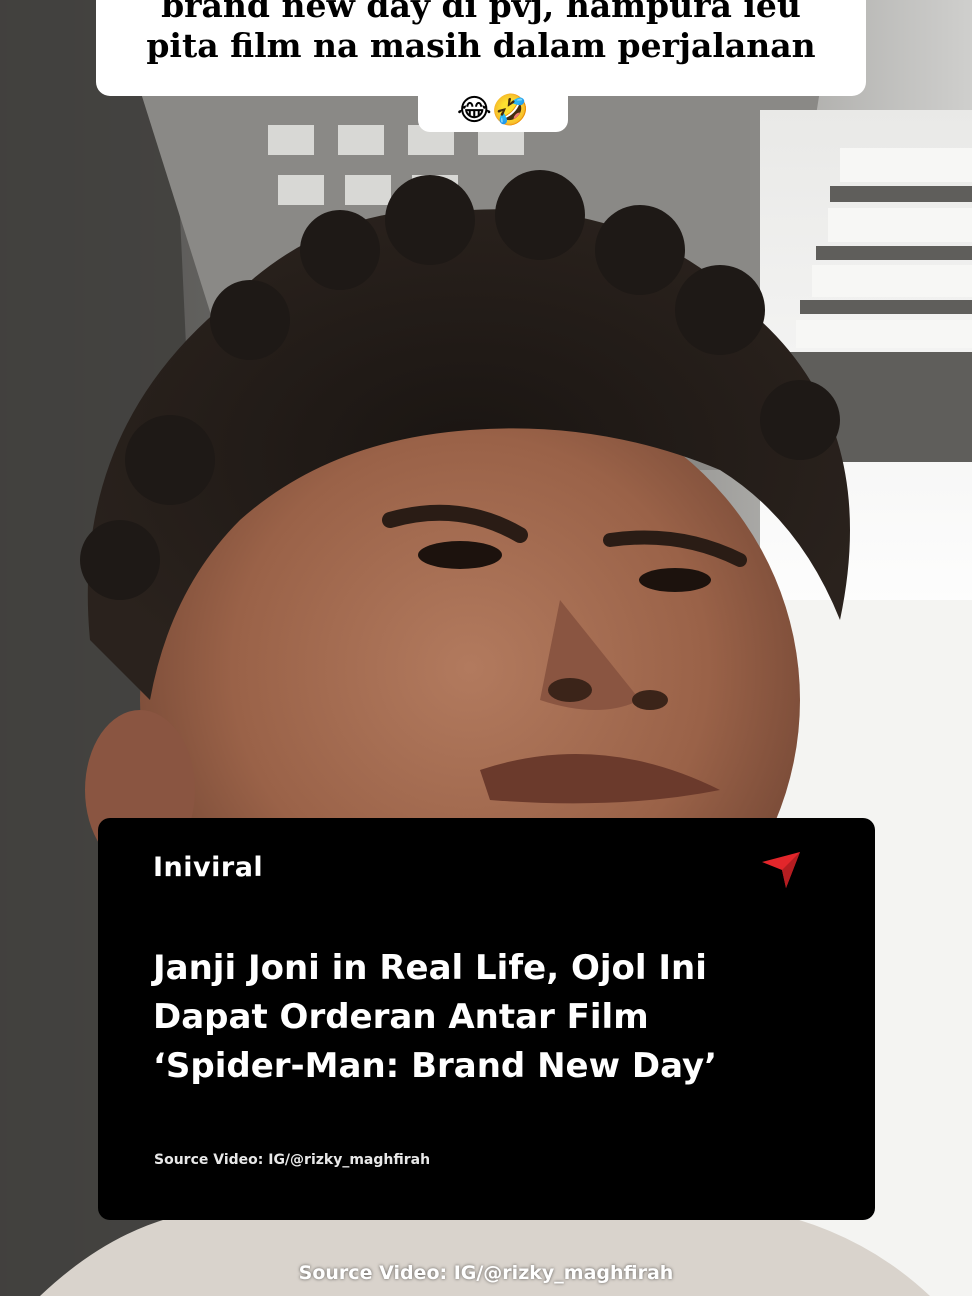 Image resolution: width=972 pixels, height=1296 pixels. I want to click on headline-line-3: ‘Spider-Man: Brand New Day’, so click(435, 1066).